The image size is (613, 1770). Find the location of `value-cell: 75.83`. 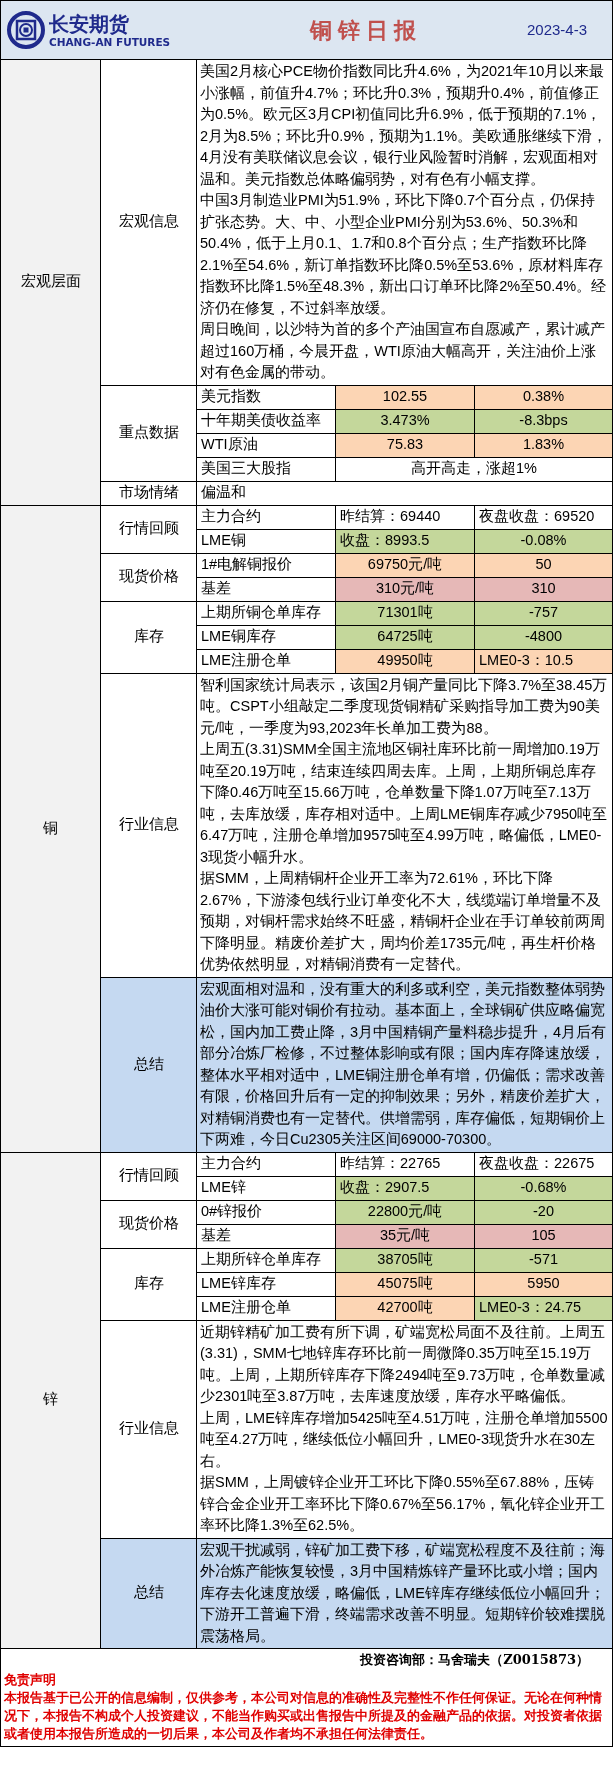

value-cell: 75.83 is located at coordinates (405, 445).